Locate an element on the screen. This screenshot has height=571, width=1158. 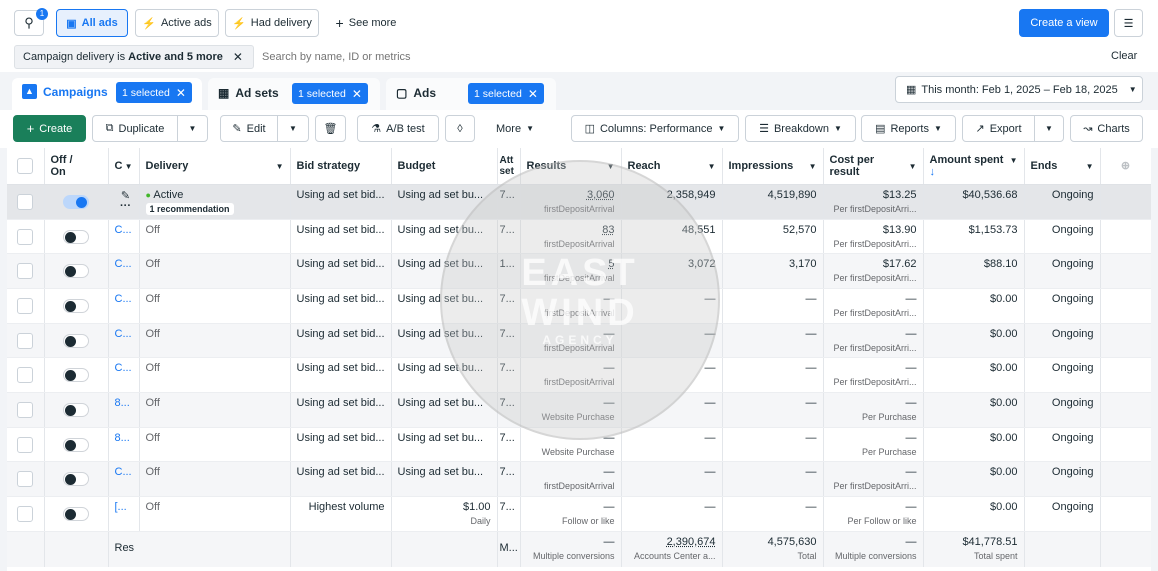
delete-button: 🗑 is located at coordinates (330, 128).